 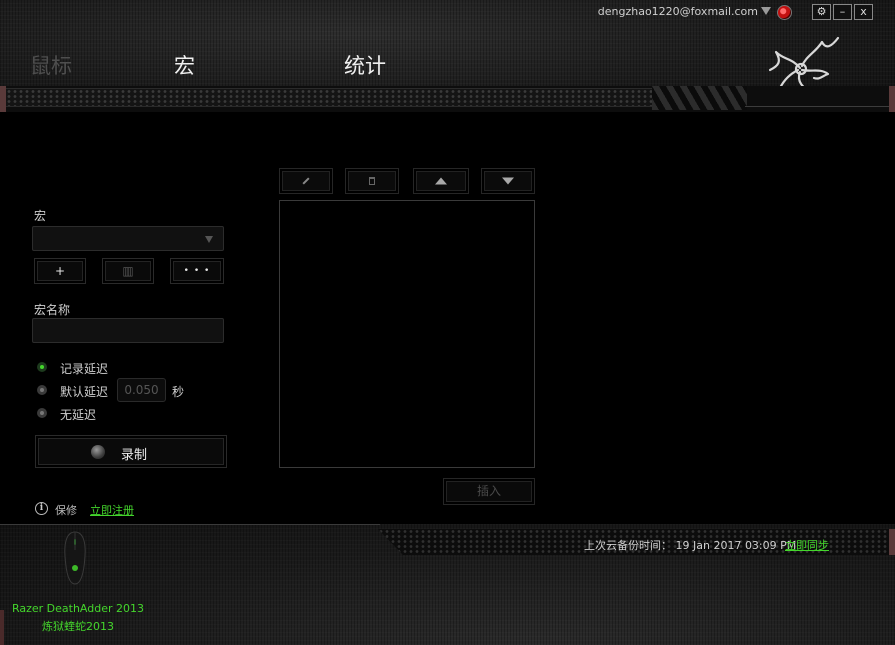 I want to click on header-left-accent, so click(x=3, y=99).